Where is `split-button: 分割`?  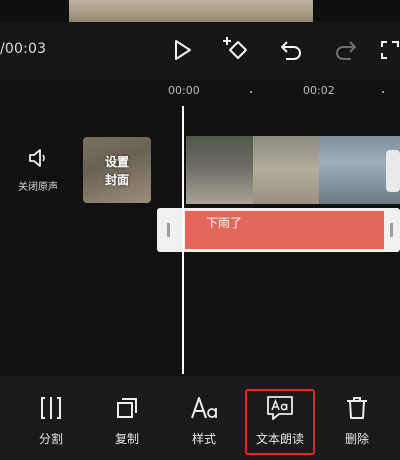
split-button: 分割 is located at coordinates (51, 419).